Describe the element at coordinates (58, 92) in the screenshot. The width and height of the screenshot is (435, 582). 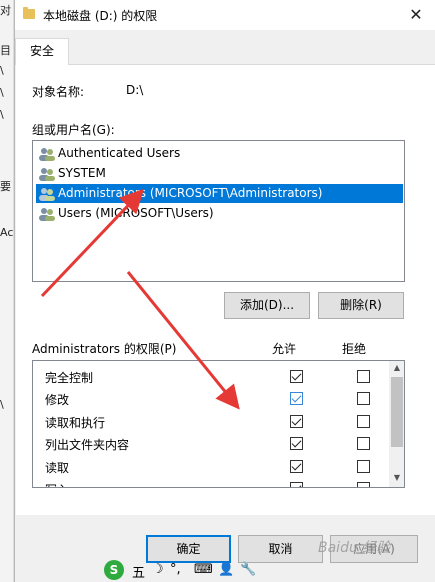
I see `object-name-label: 对象名称:` at that location.